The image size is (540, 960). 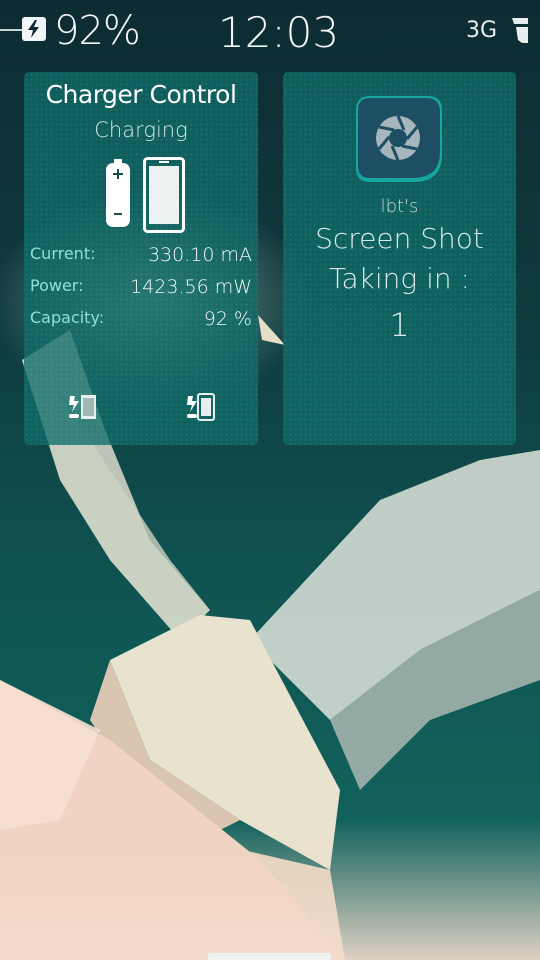 What do you see at coordinates (227, 319) in the screenshot?
I see `capacity-value: 92 %` at bounding box center [227, 319].